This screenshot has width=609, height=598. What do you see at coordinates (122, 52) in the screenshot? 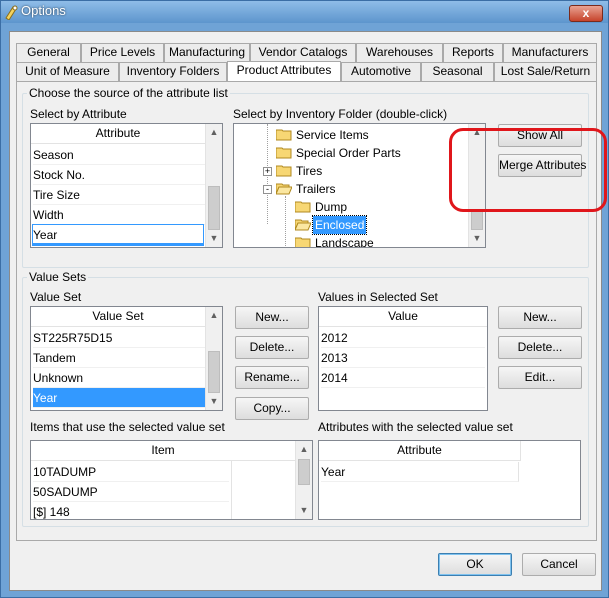
I see `tab-price-levels: Price Levels` at bounding box center [122, 52].